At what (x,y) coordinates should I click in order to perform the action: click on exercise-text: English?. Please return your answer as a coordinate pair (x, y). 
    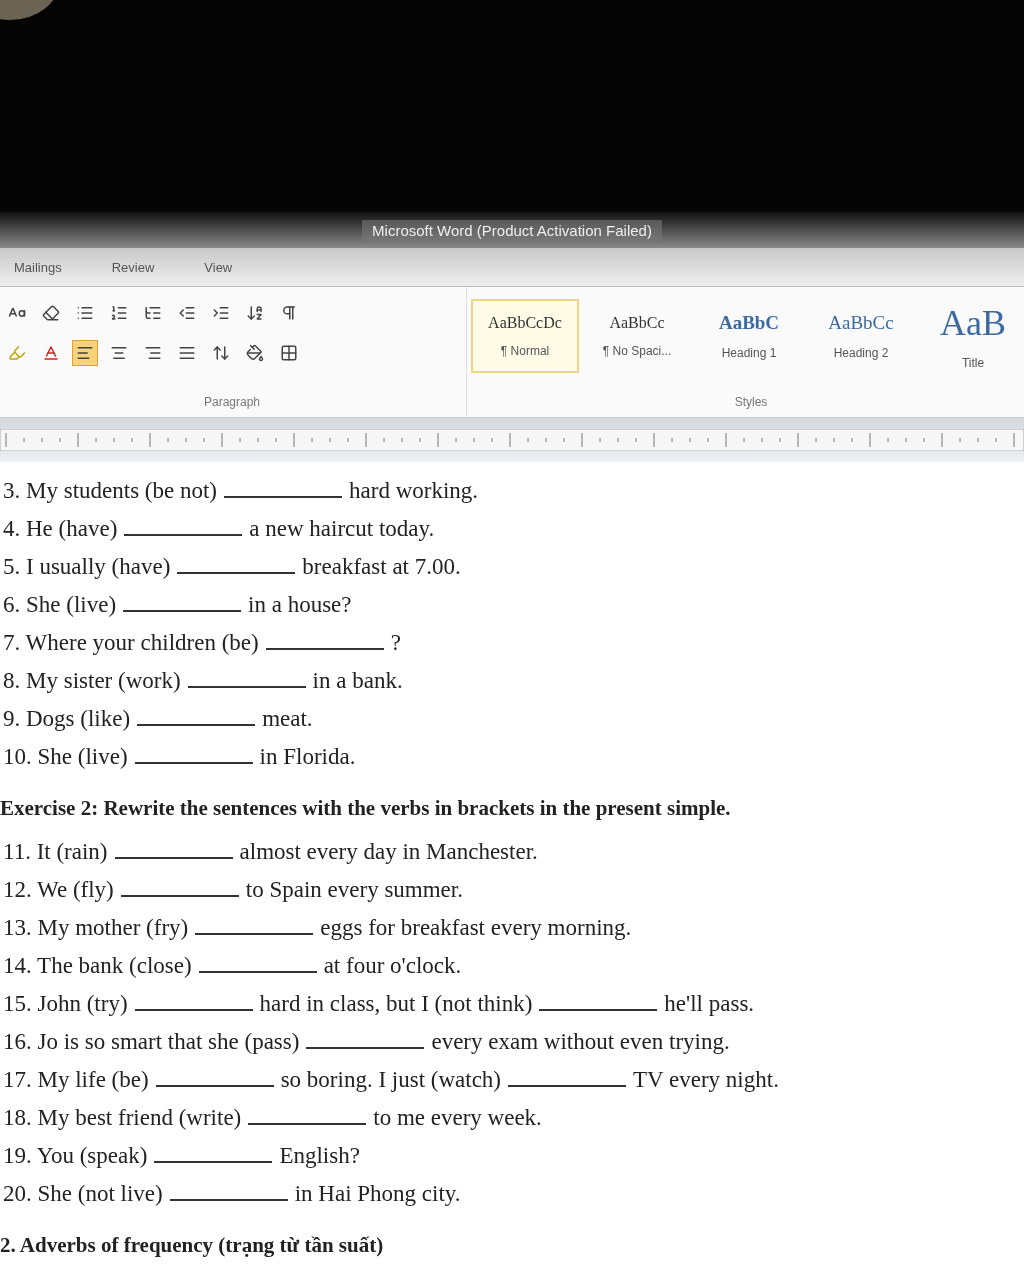
    Looking at the image, I should click on (319, 1156).